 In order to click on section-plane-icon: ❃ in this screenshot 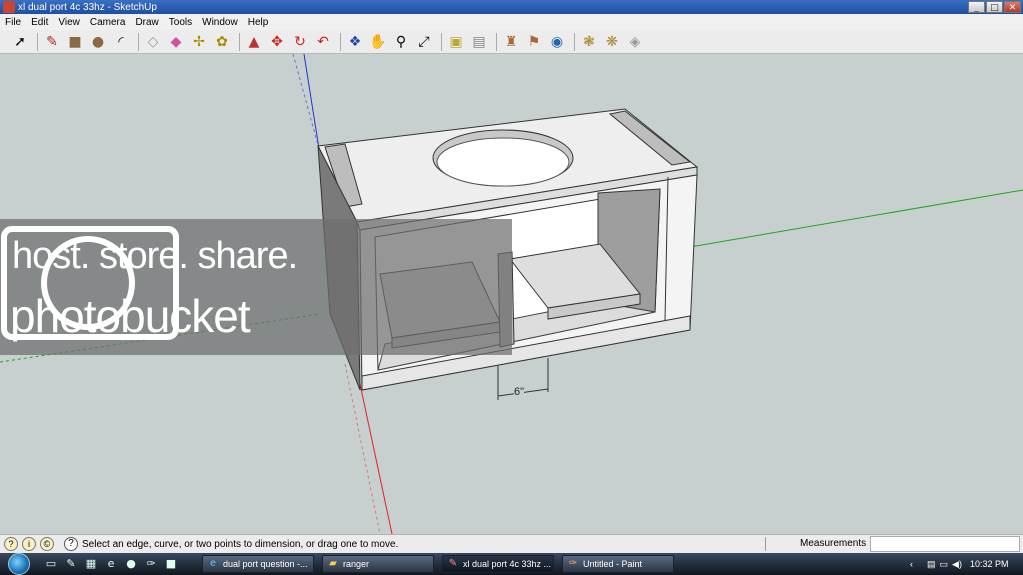, I will do `click(589, 42)`.